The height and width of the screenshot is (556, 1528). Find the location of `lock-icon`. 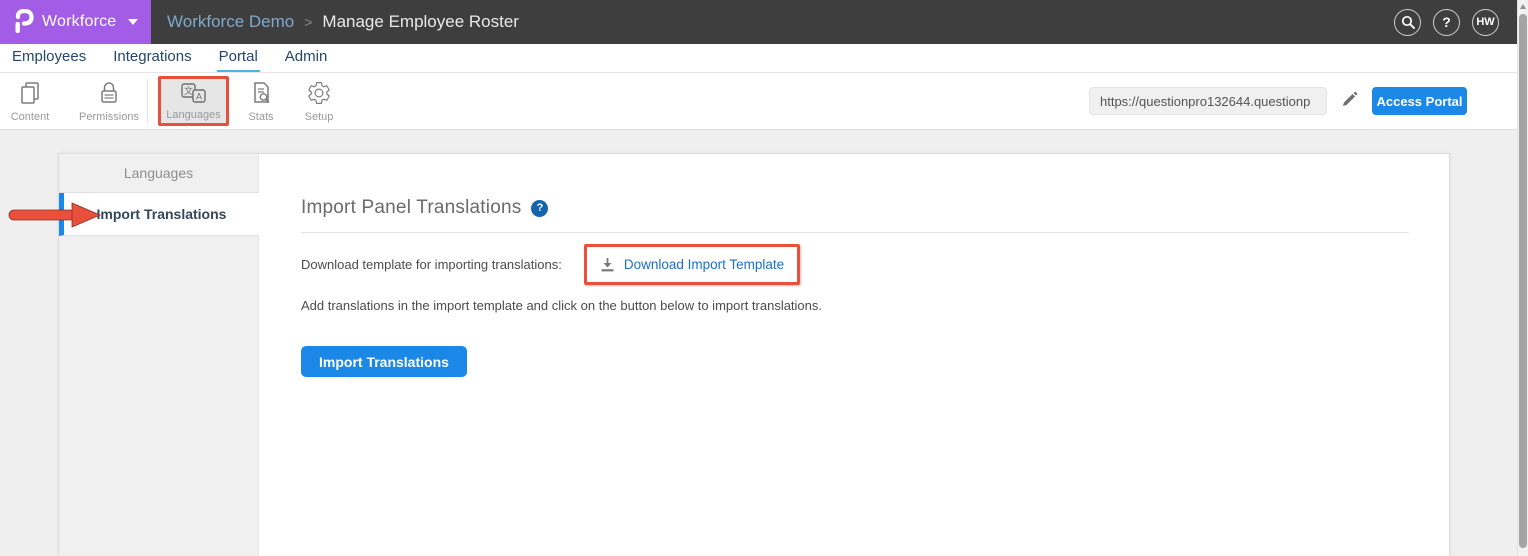

lock-icon is located at coordinates (109, 92).